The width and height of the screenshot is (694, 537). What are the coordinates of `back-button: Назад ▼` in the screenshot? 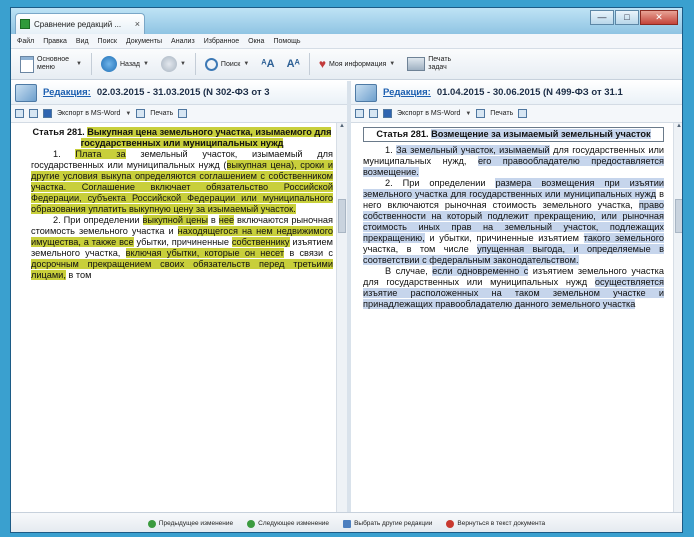 It's located at (125, 64).